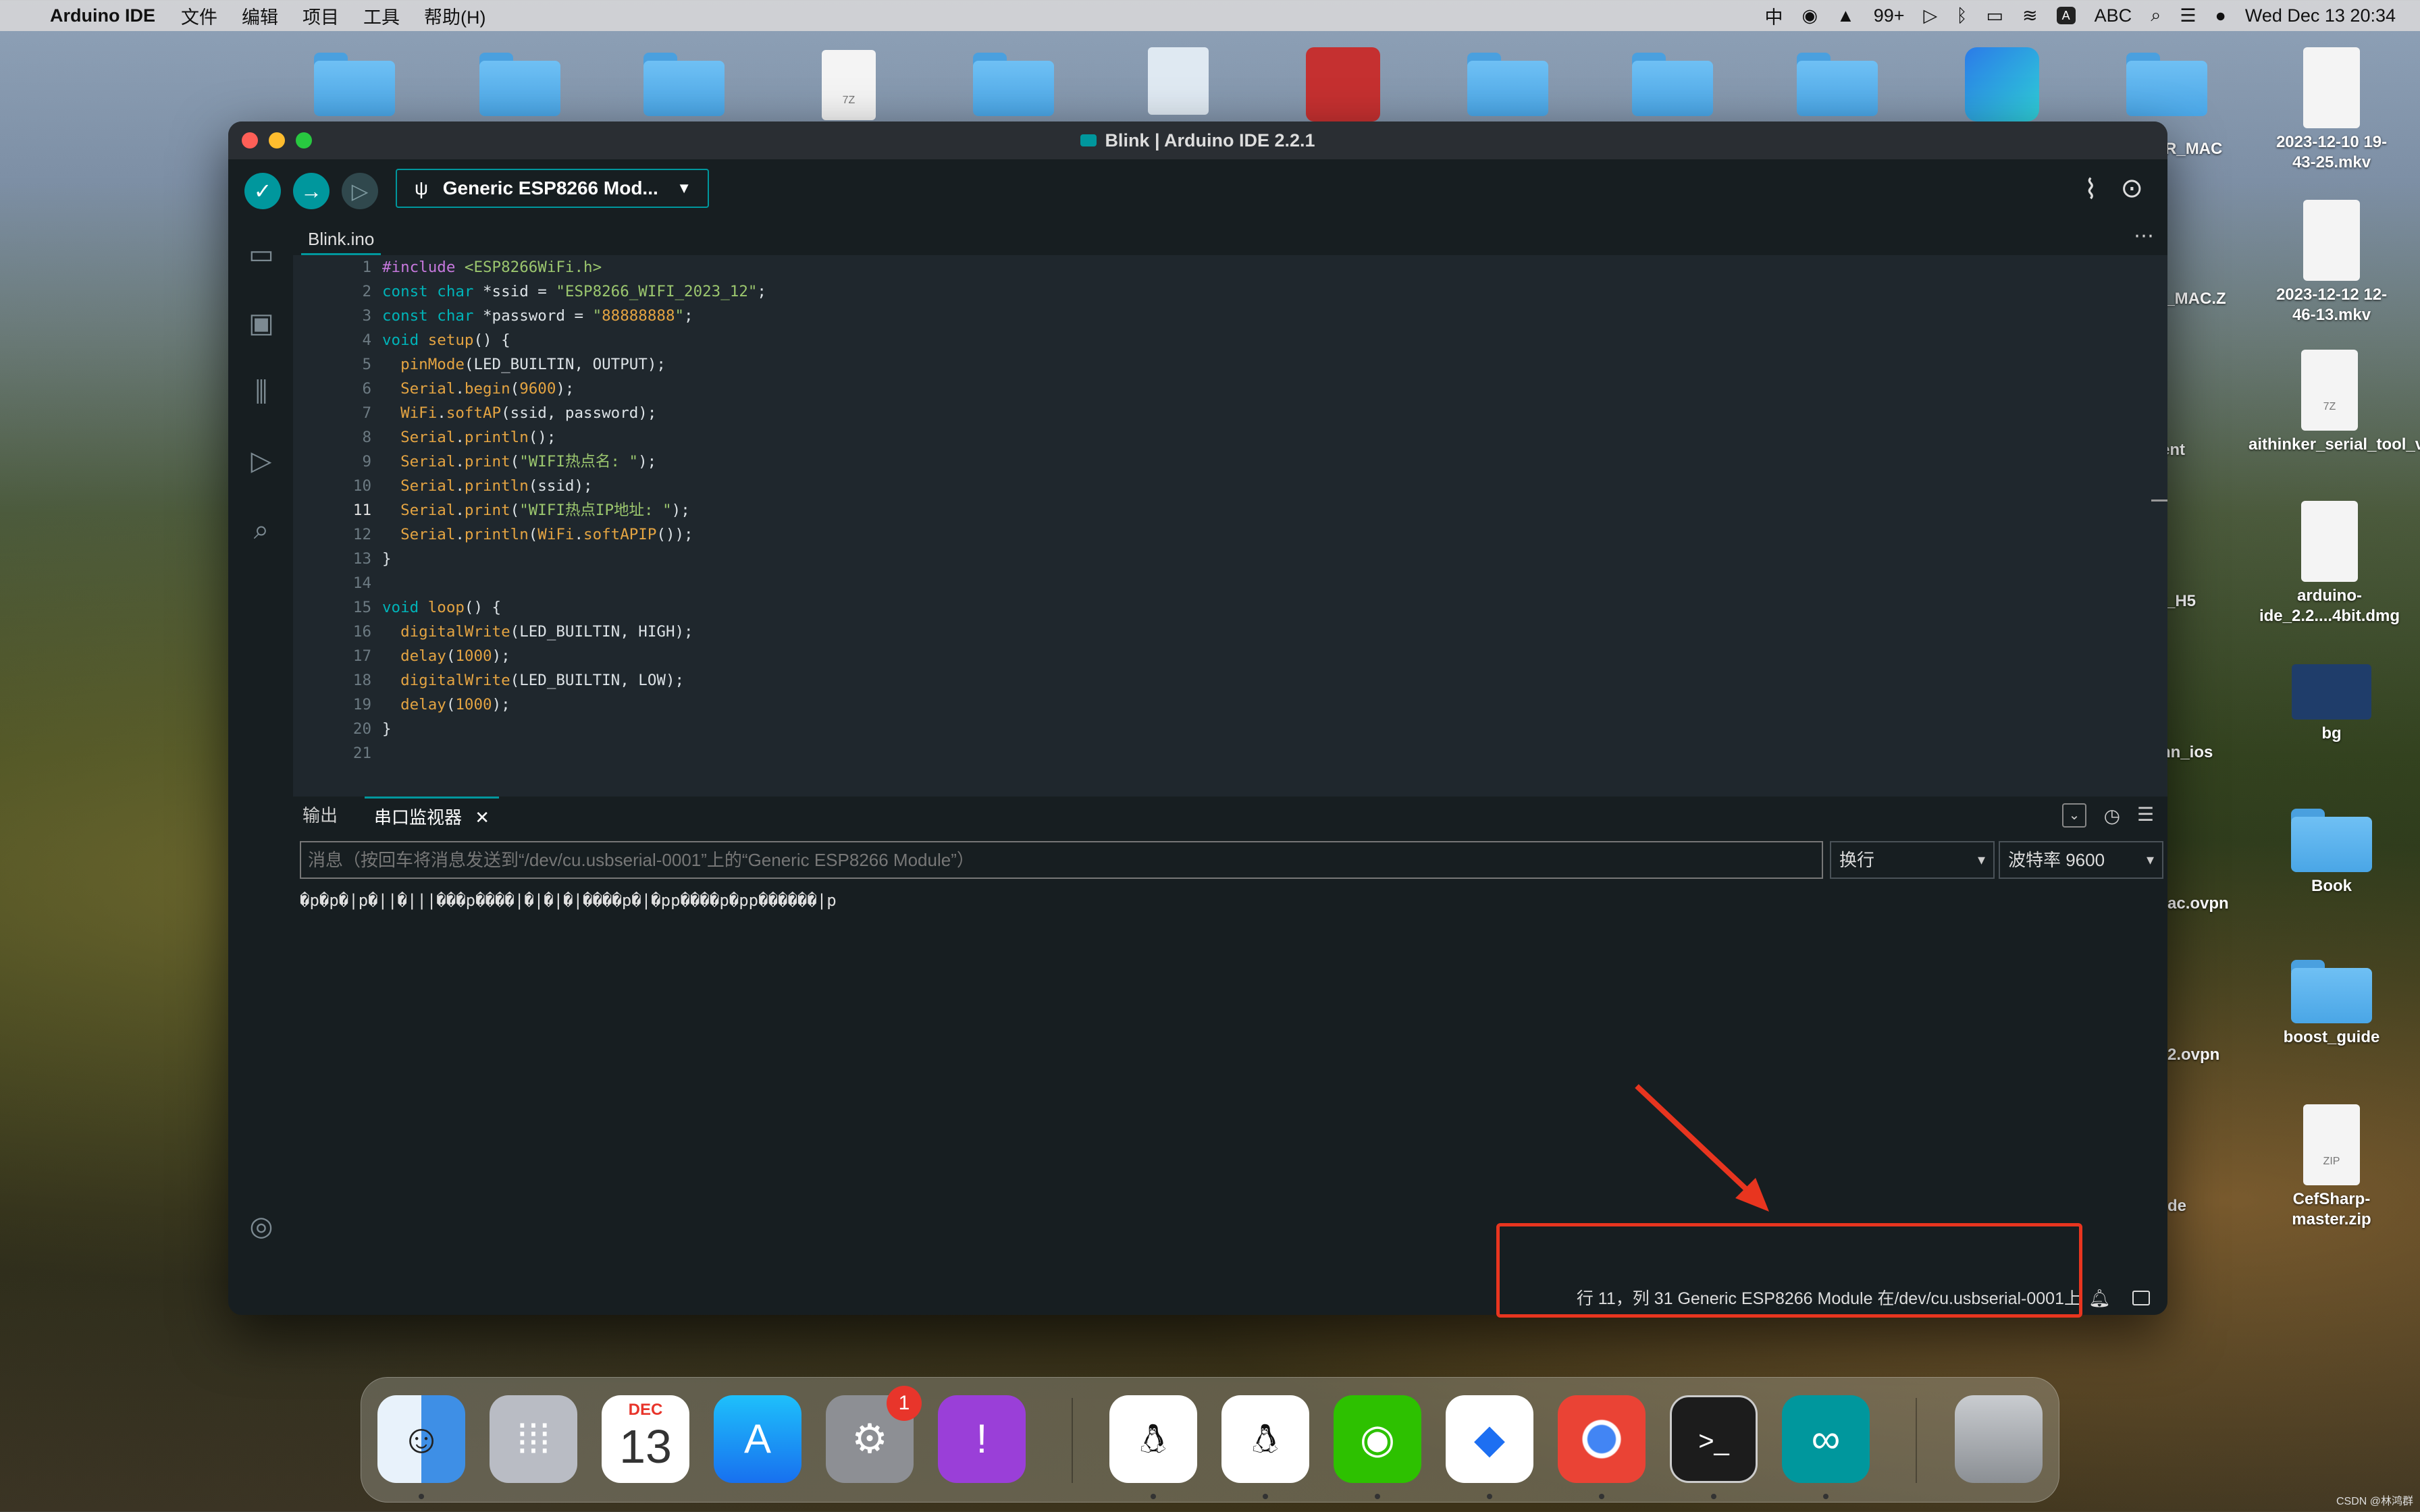  What do you see at coordinates (2334, 403) in the screenshot?
I see `desktop-7z-file: 7Zaithinker_serial_tool_v1.2.3.7z` at bounding box center [2334, 403].